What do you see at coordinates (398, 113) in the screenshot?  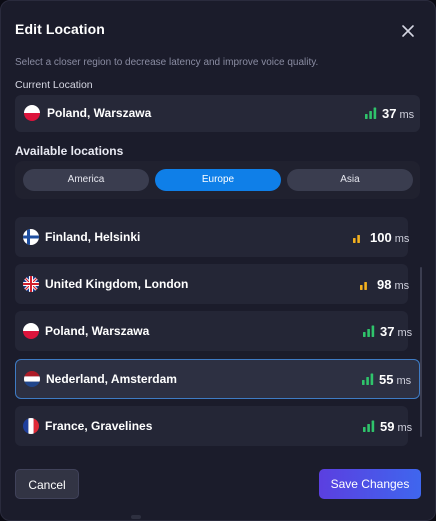 I see `current-location-ping: 37 ms` at bounding box center [398, 113].